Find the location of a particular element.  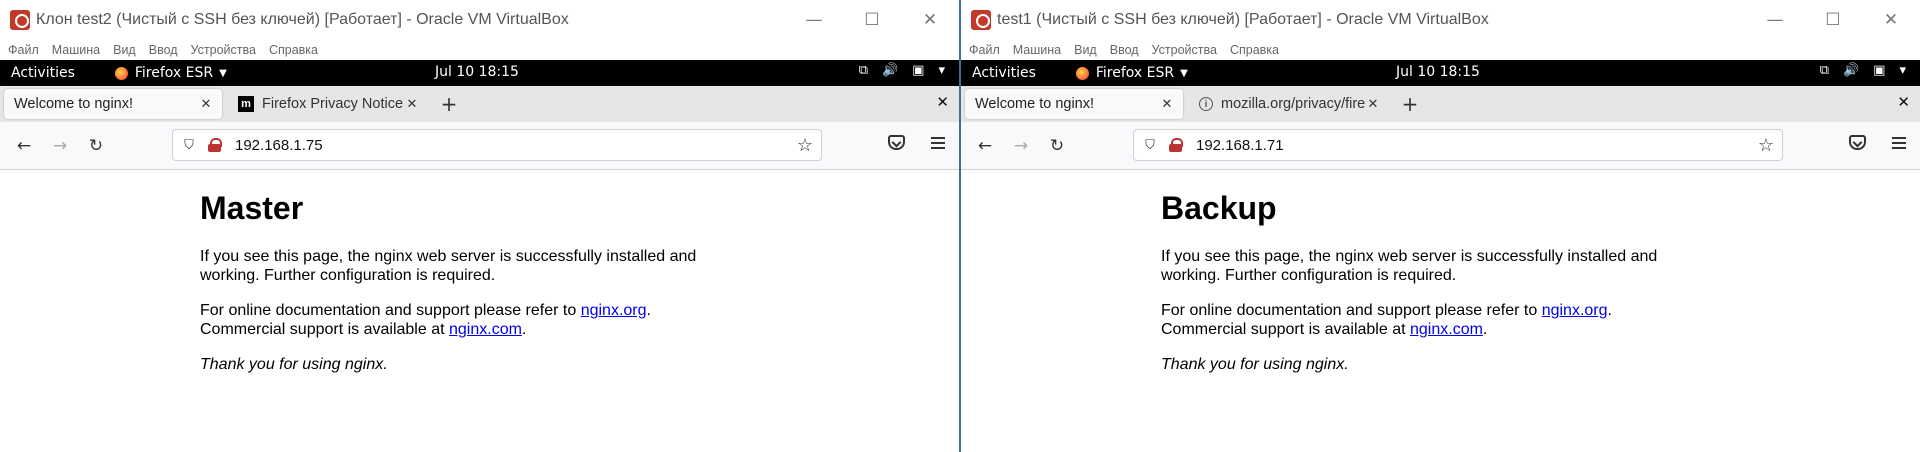

tab-label: Welcome to nginx! is located at coordinates (1035, 104).